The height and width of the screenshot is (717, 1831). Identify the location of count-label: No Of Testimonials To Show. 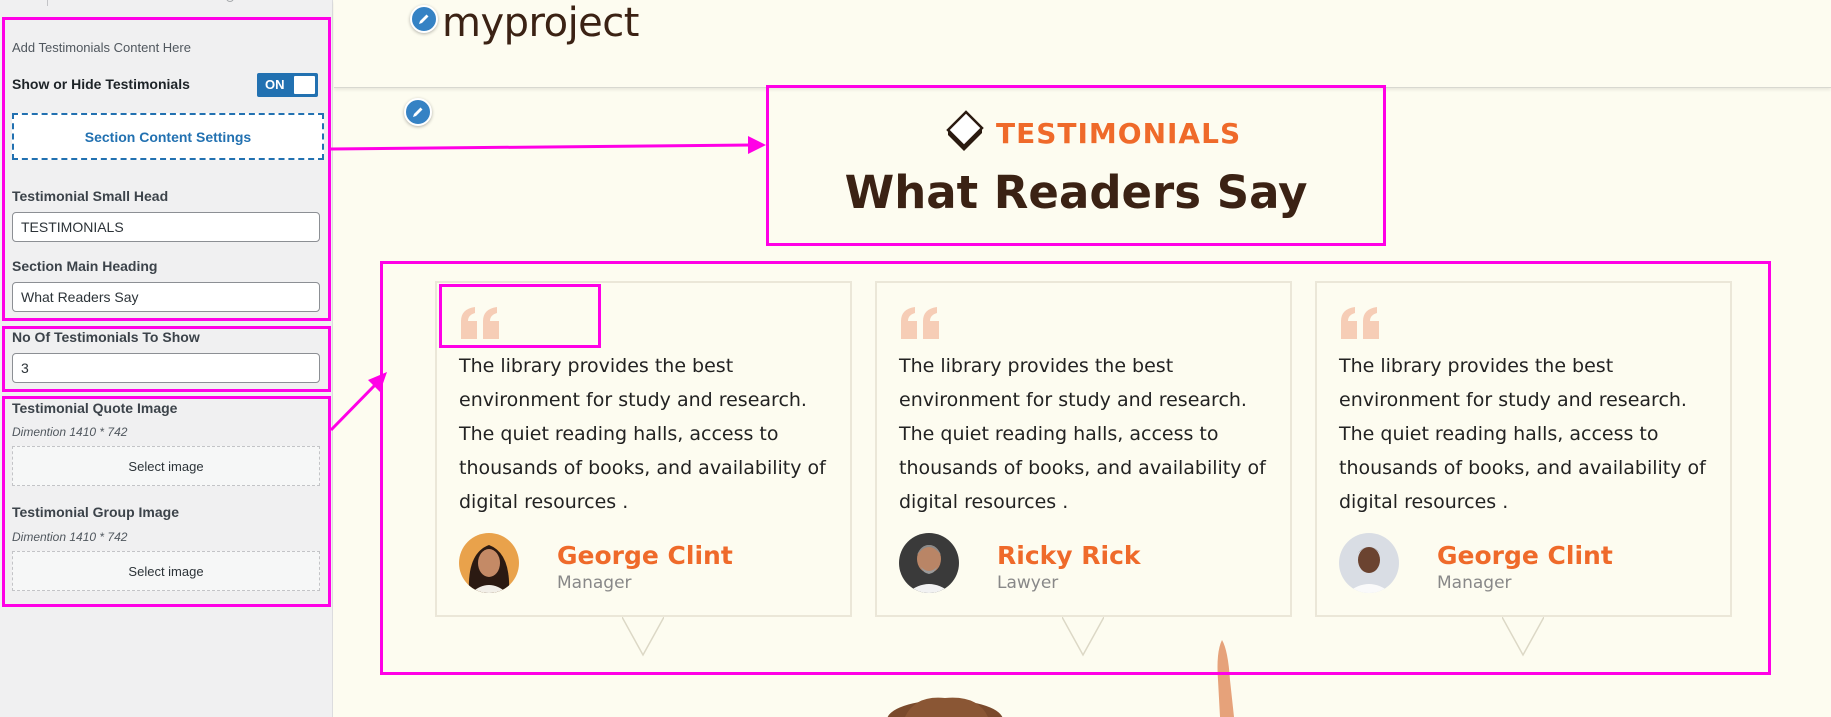
(106, 337).